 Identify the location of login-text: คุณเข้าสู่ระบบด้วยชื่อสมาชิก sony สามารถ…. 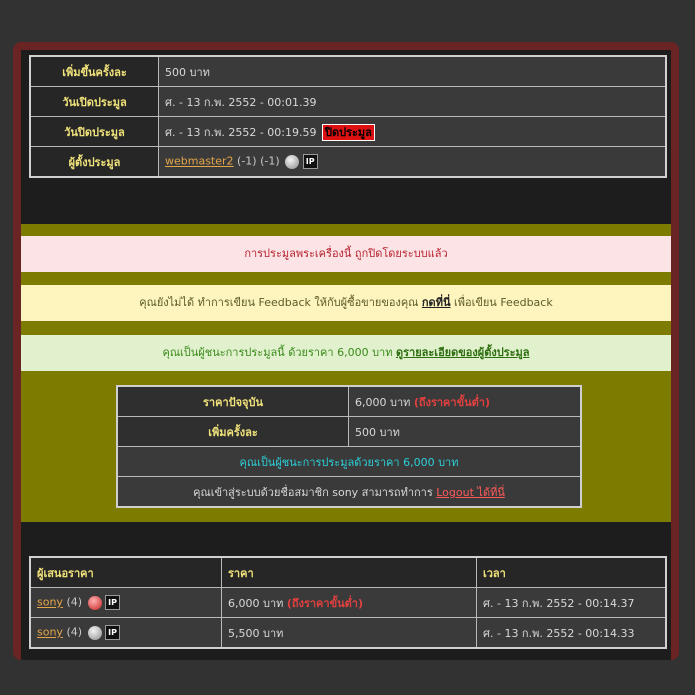
(313, 492).